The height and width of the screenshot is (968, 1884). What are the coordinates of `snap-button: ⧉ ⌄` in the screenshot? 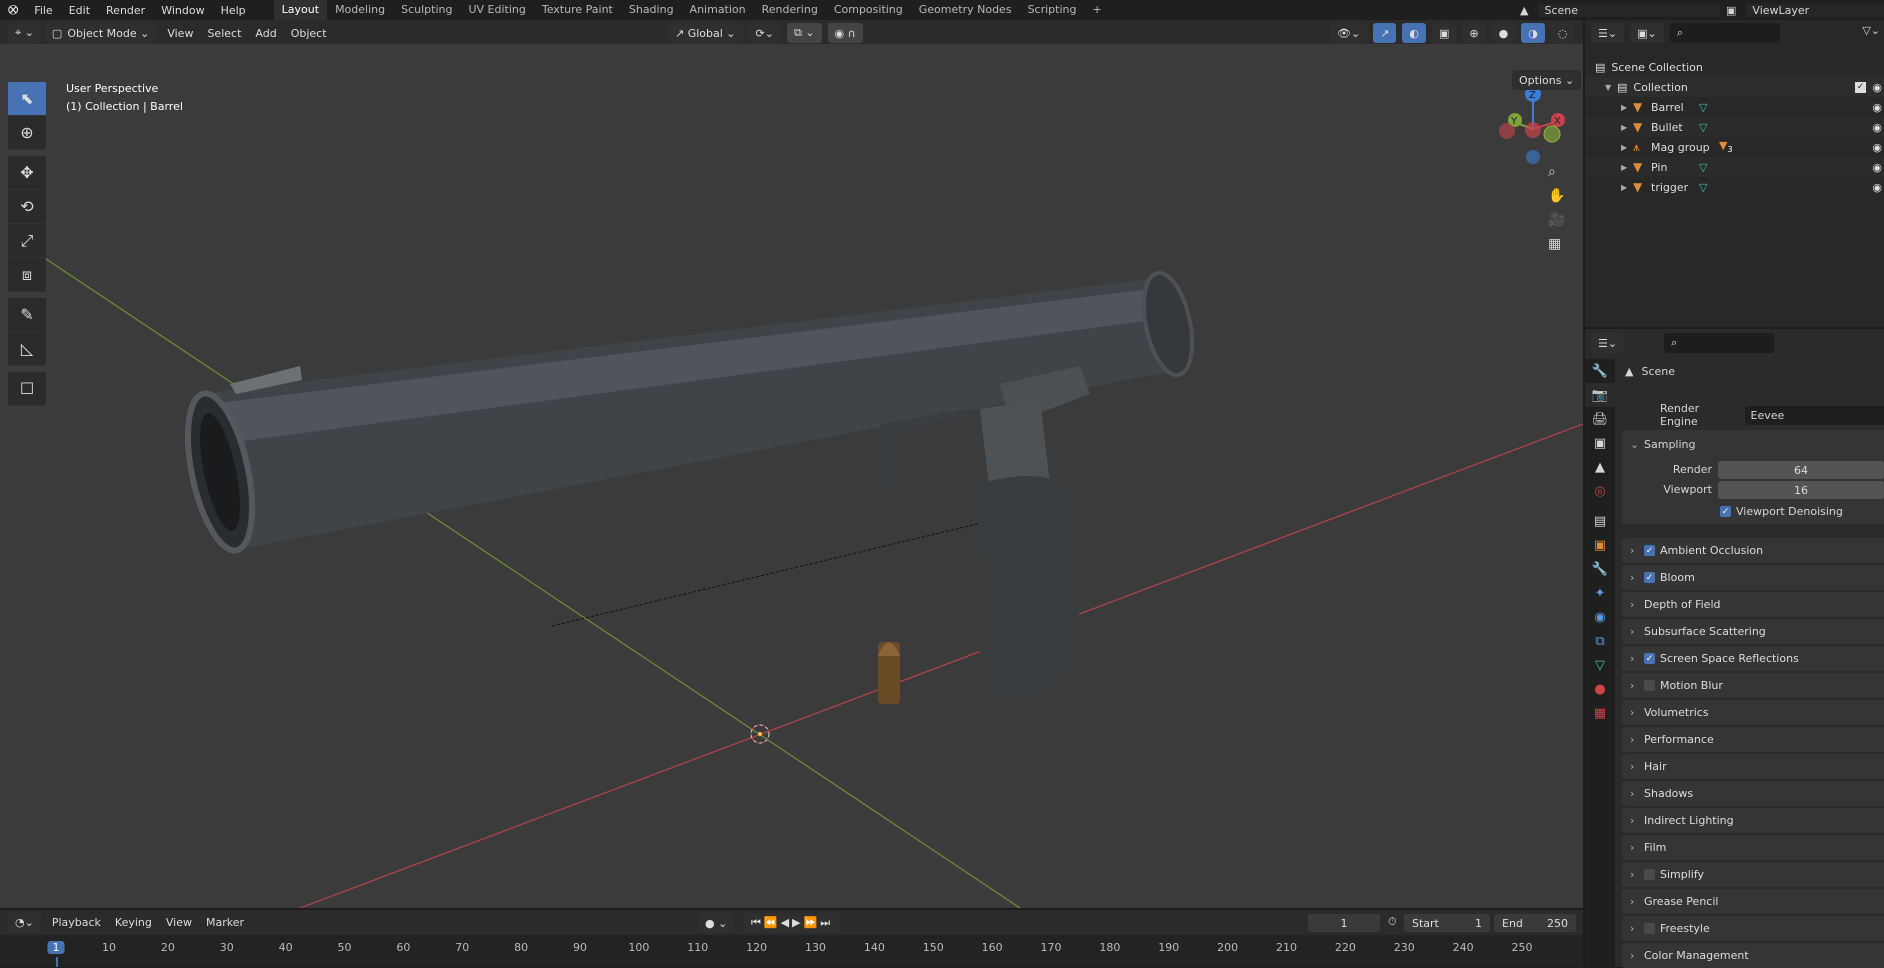 It's located at (804, 33).